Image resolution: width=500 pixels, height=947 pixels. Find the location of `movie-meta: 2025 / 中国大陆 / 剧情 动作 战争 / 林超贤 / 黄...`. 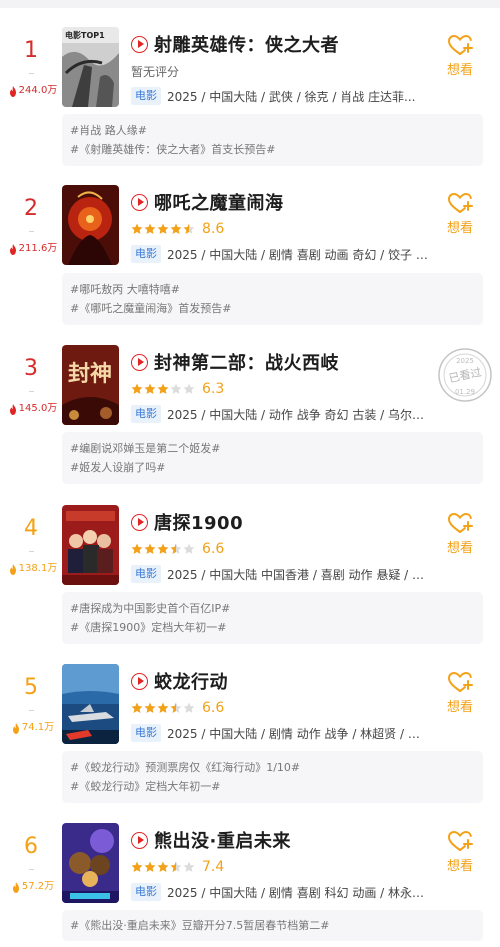

movie-meta: 2025 / 中国大陆 / 剧情 动作 战争 / 林超贤 / 黄... is located at coordinates (299, 733).